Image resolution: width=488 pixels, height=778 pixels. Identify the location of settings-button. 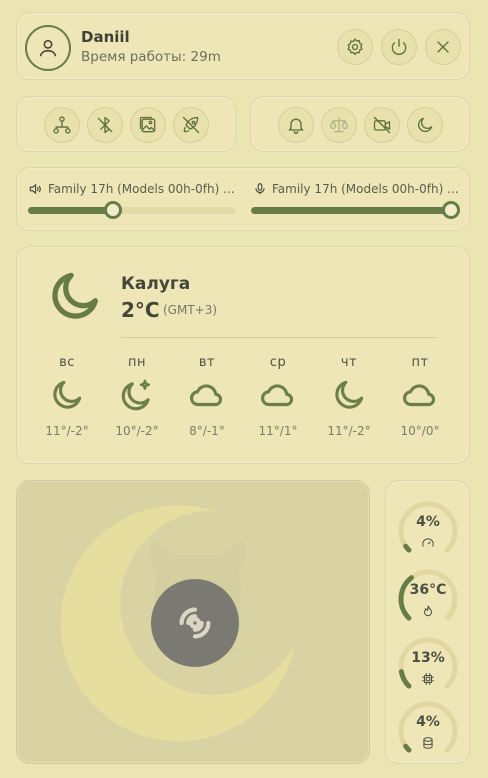
(355, 47).